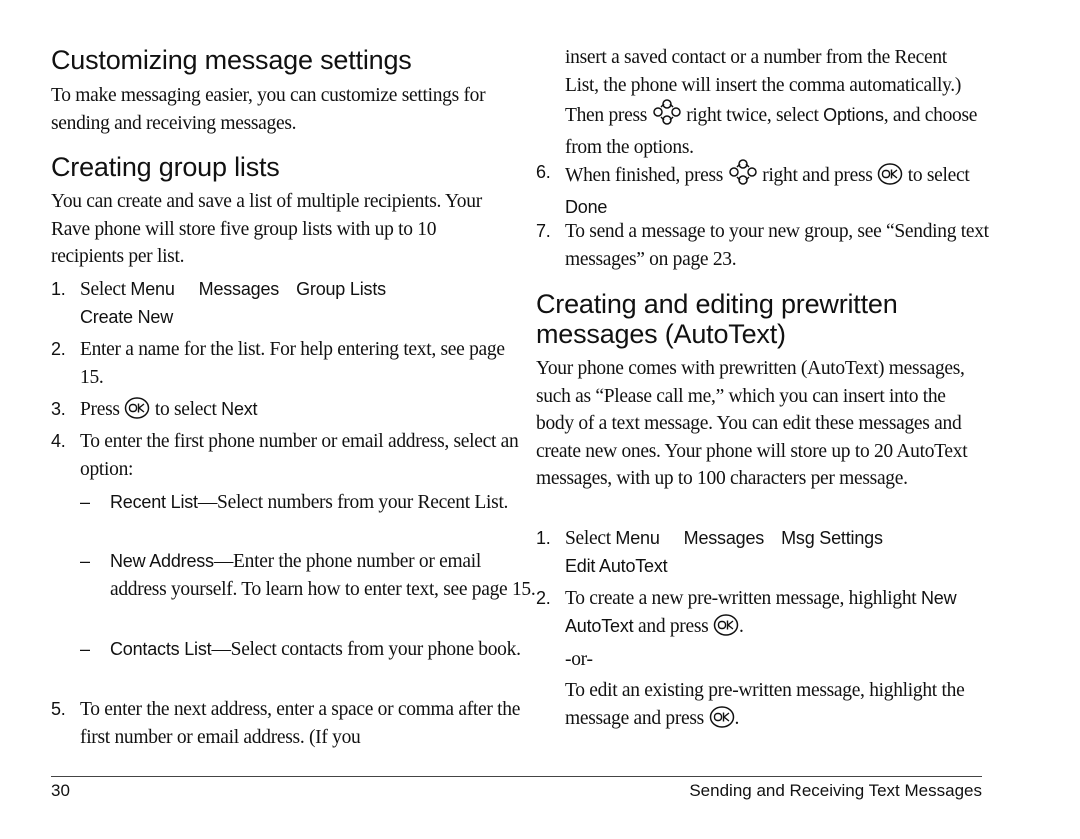 Image resolution: width=1080 pixels, height=839 pixels. Describe the element at coordinates (60, 790) in the screenshot. I see `page-number: 30` at that location.